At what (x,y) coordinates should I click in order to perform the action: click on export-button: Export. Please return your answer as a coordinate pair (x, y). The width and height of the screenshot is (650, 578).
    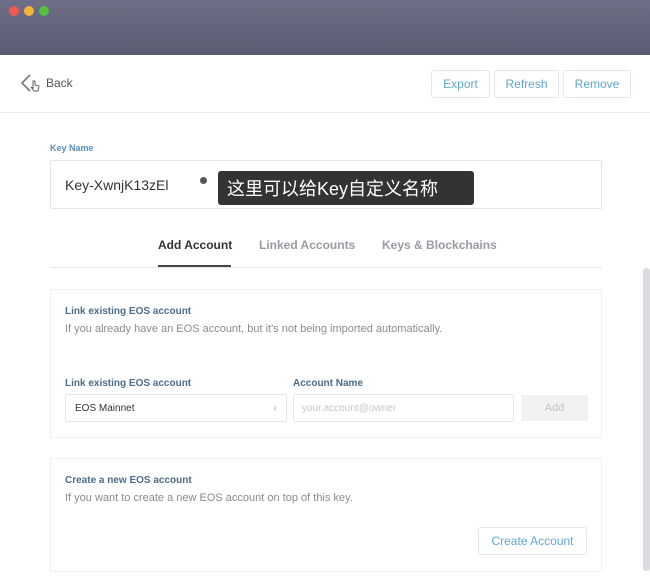
    Looking at the image, I should click on (460, 84).